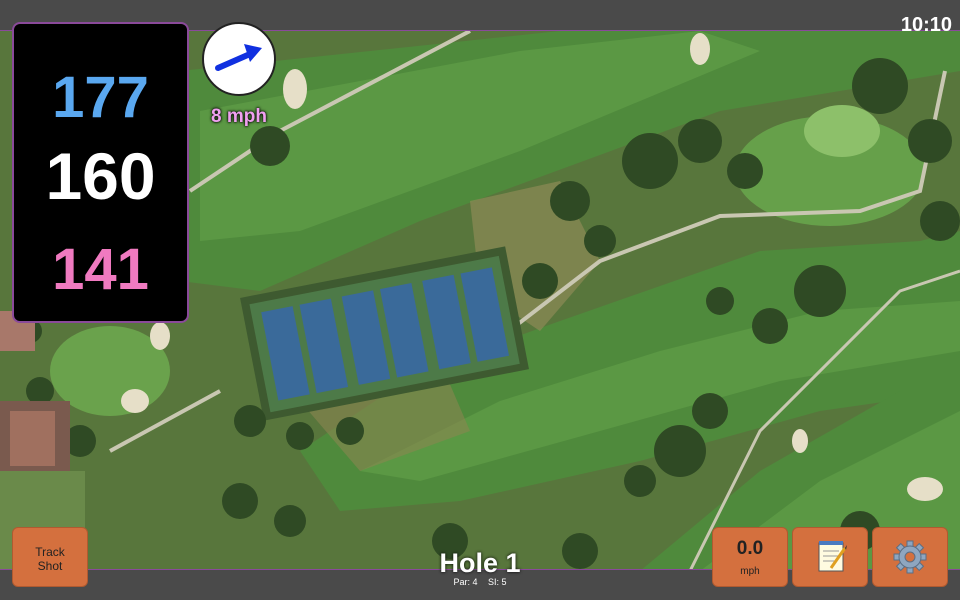 This screenshot has width=960, height=600. Describe the element at coordinates (50, 552) in the screenshot. I see `track-shot-label-line1: Track` at that location.